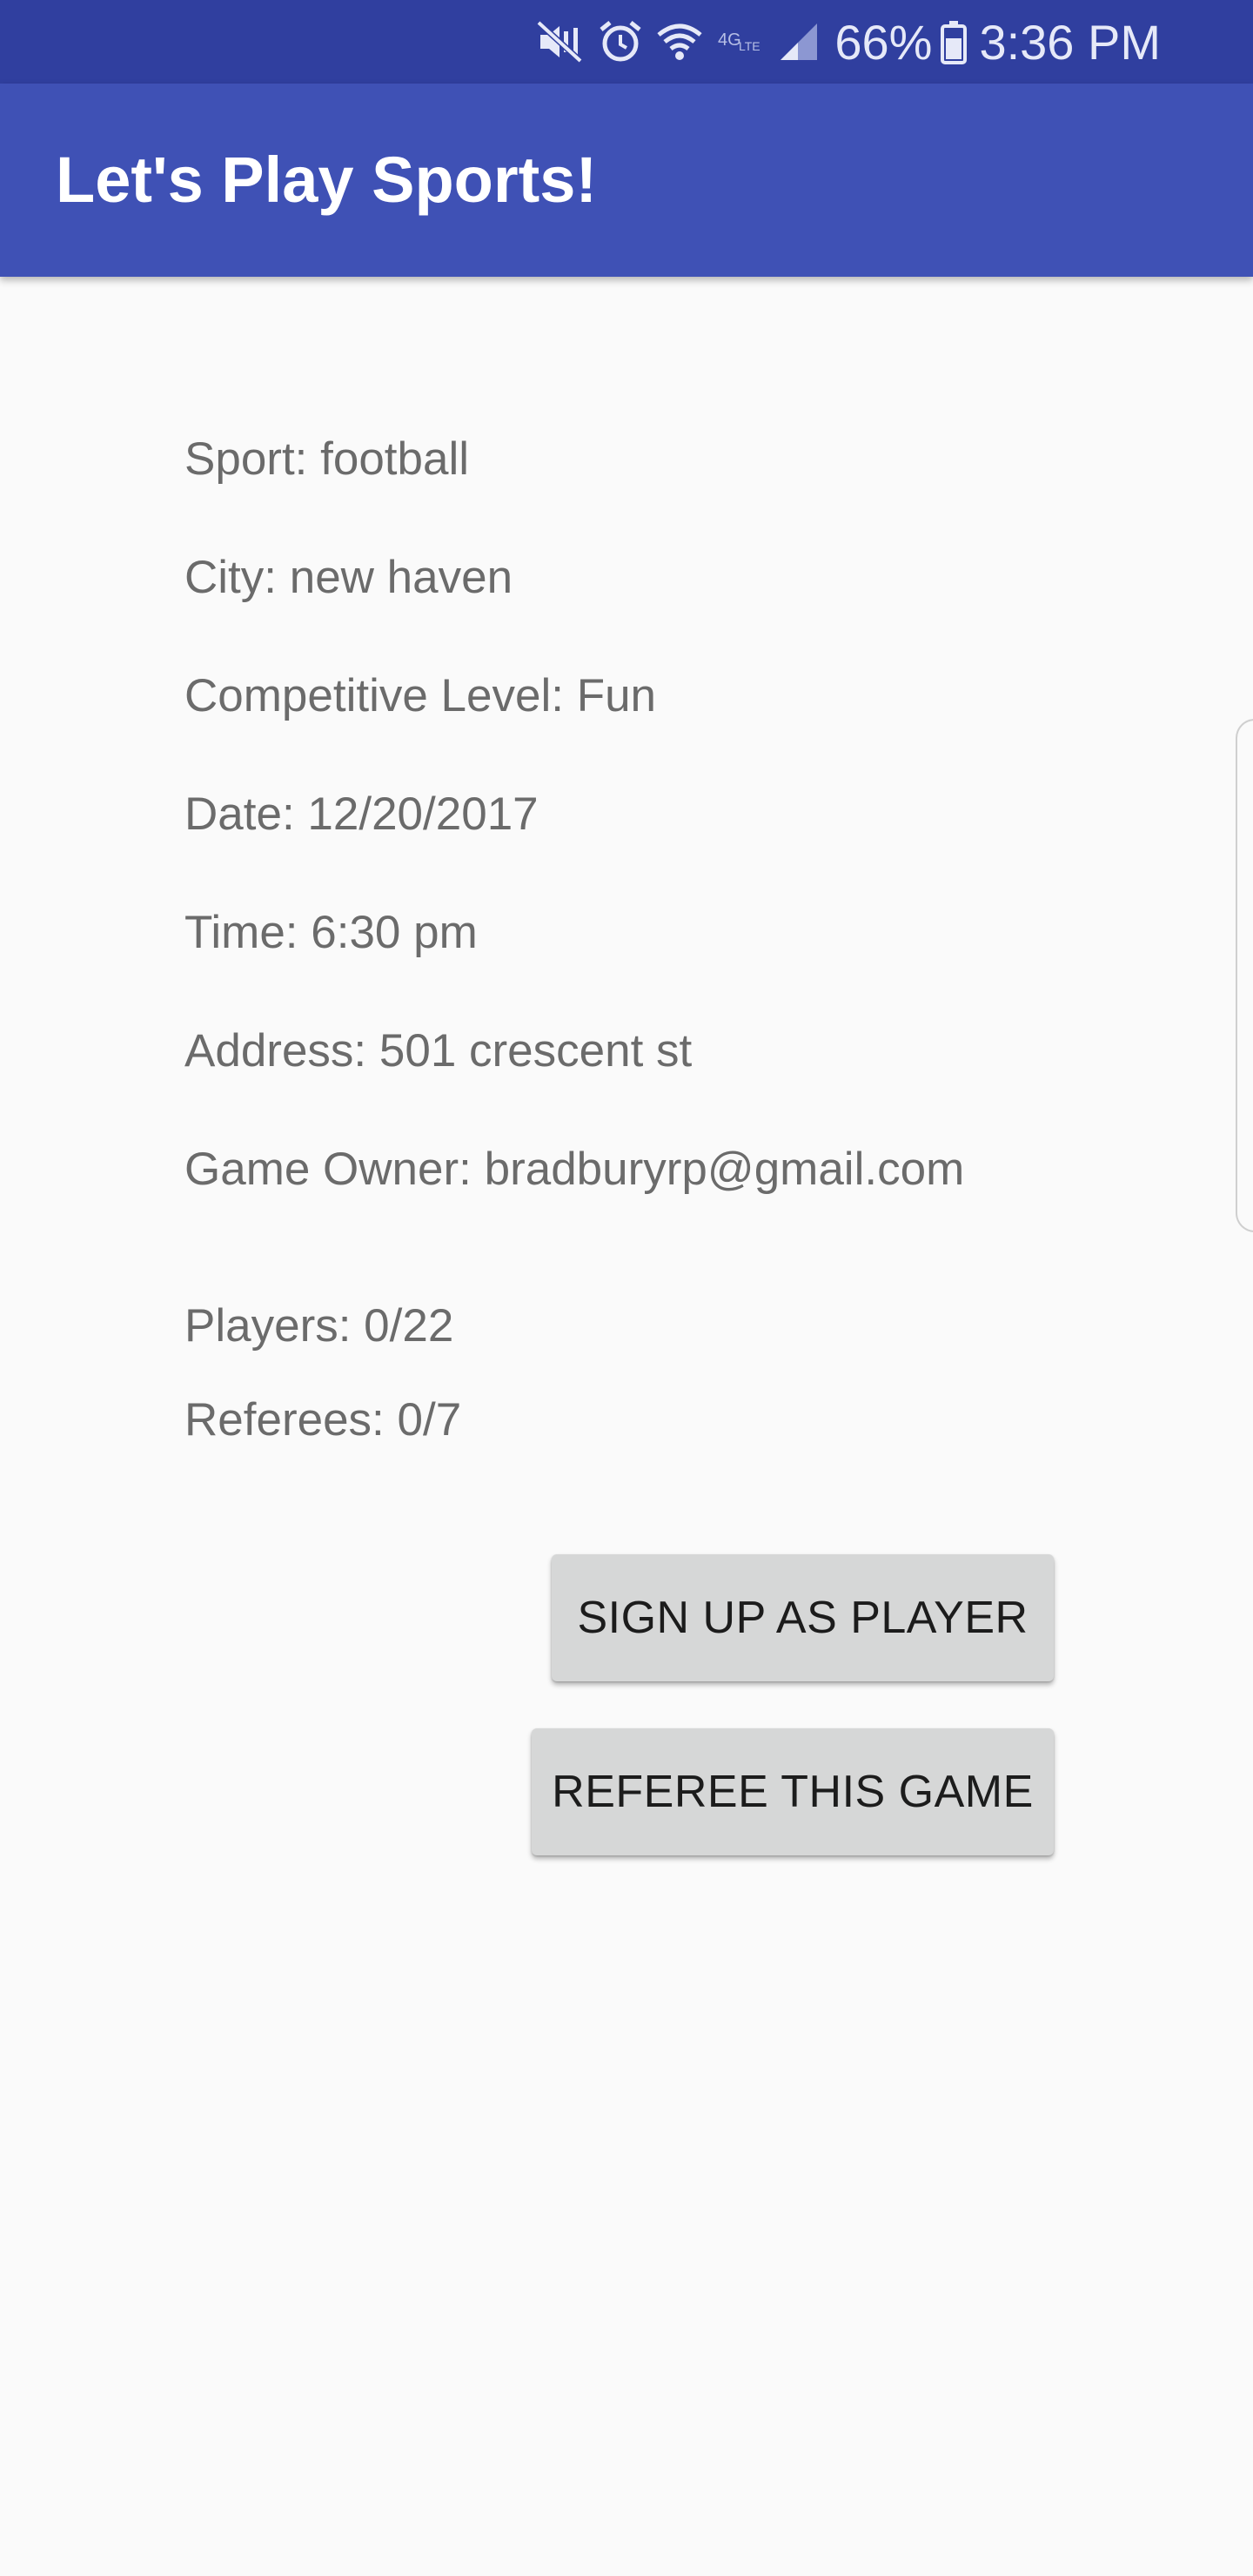 The height and width of the screenshot is (2576, 1253). Describe the element at coordinates (954, 41) in the screenshot. I see `battery-icon` at that location.